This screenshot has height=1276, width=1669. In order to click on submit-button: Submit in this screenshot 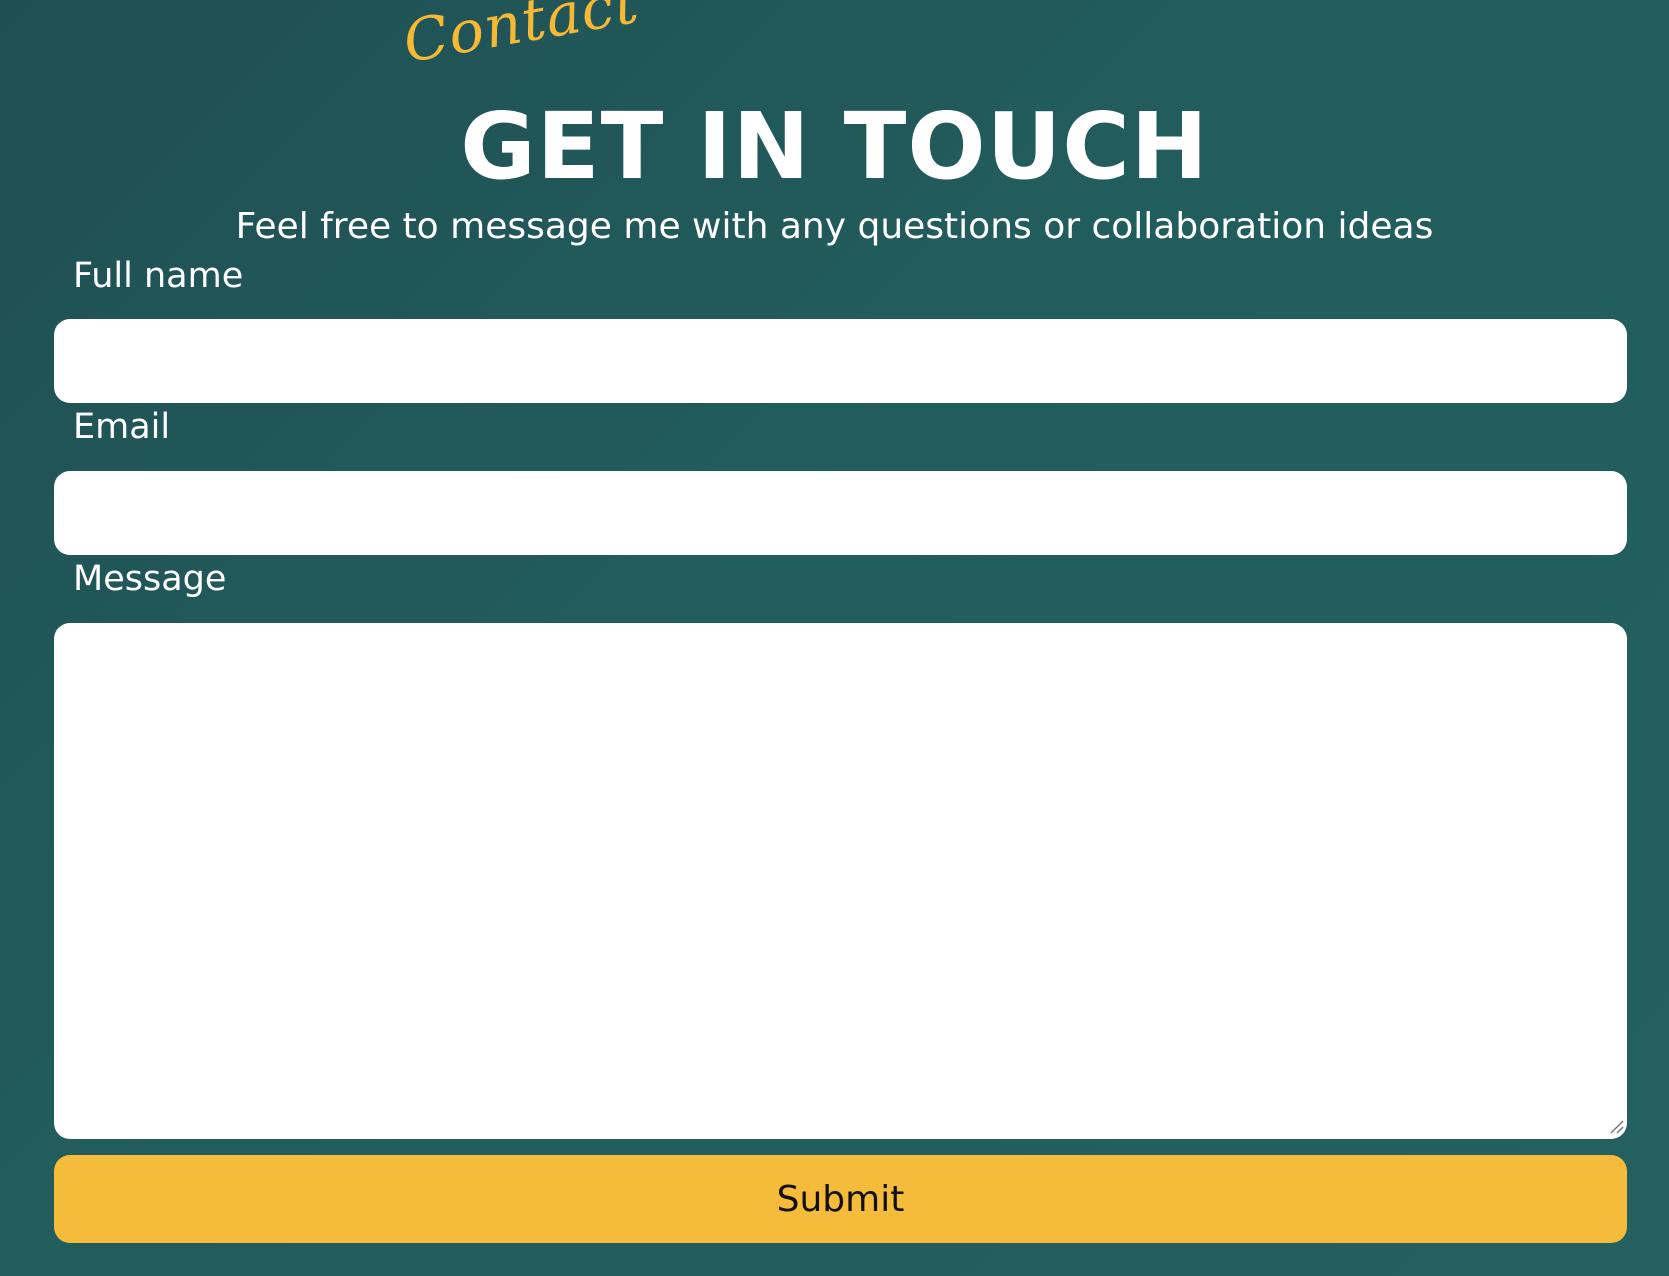, I will do `click(840, 1199)`.